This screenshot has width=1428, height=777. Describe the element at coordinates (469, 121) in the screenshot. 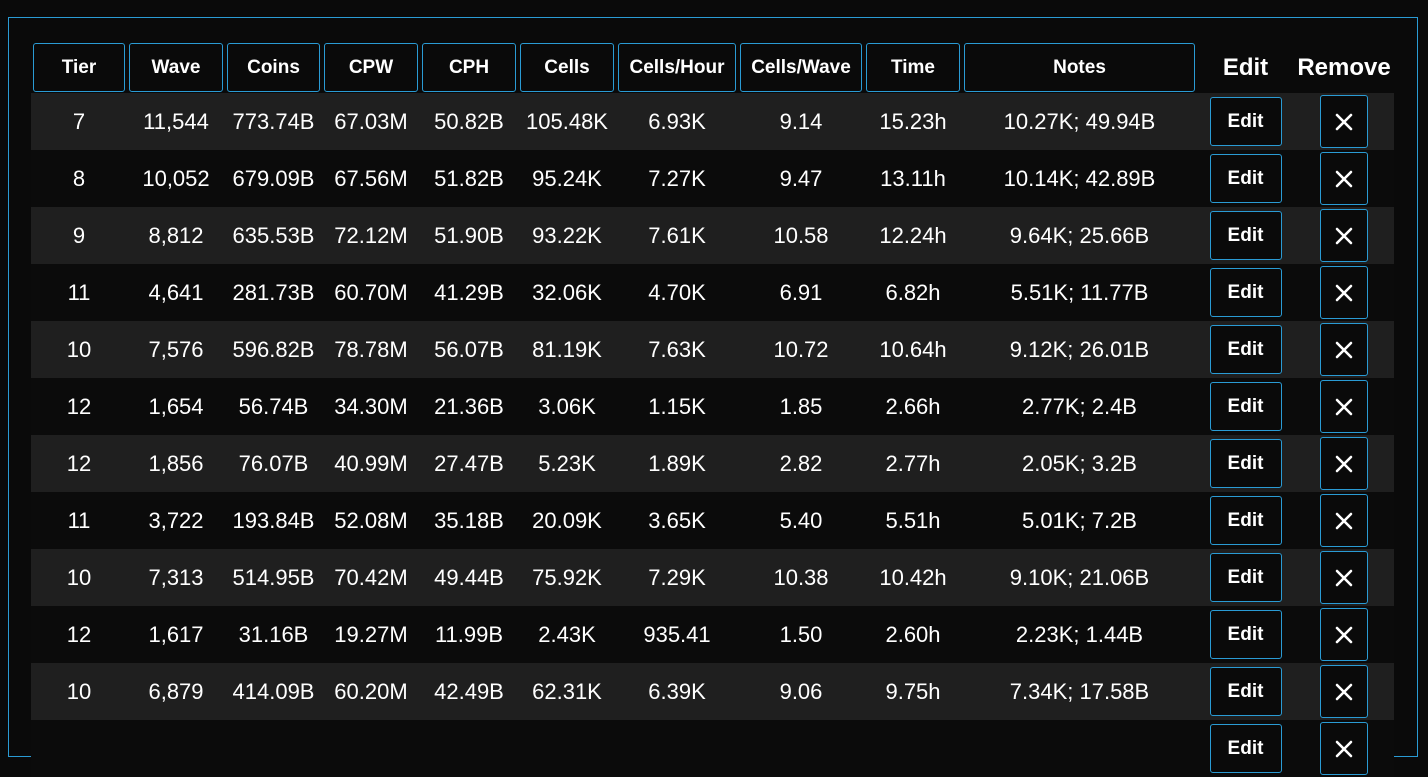

I see `cph-cell: 50.82B` at that location.